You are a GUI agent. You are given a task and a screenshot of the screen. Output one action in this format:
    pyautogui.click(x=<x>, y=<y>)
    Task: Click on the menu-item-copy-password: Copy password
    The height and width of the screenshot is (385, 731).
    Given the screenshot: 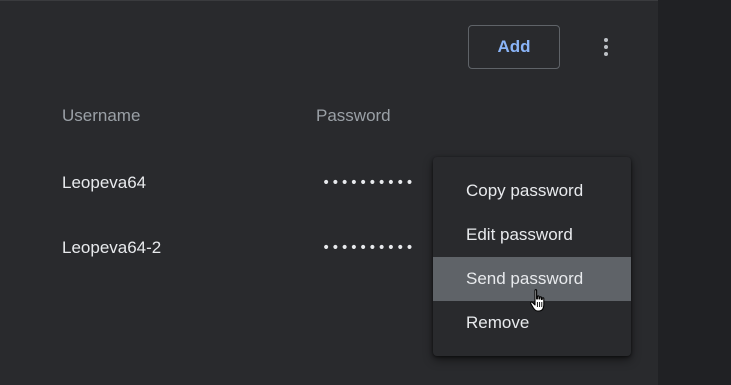 What is the action you would take?
    pyautogui.click(x=532, y=191)
    